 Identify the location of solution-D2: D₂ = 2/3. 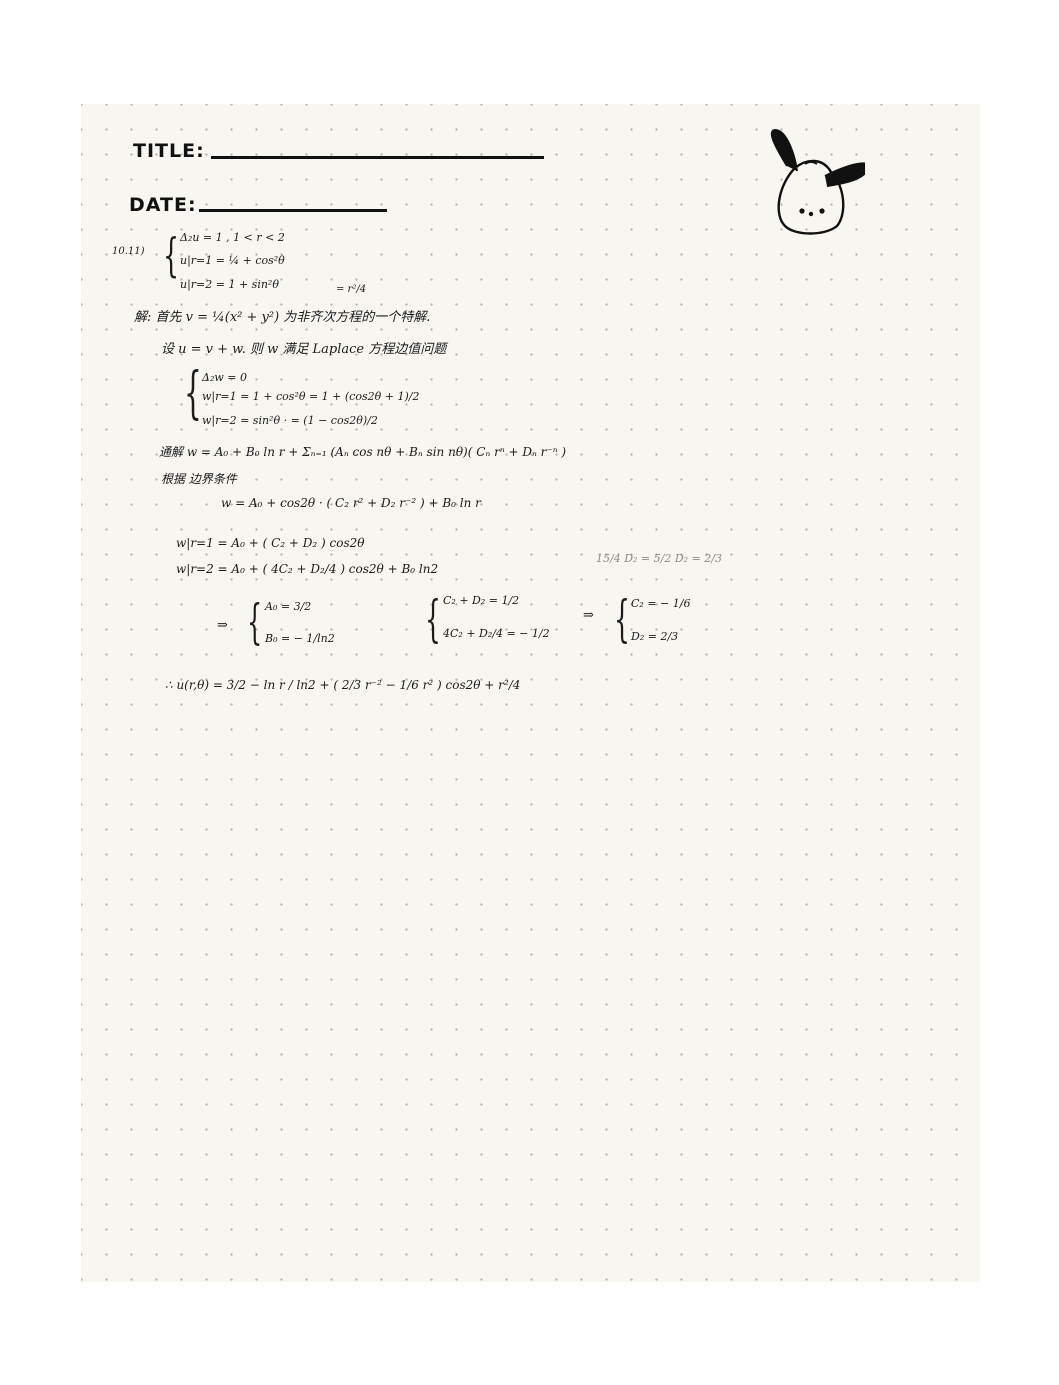
(655, 636).